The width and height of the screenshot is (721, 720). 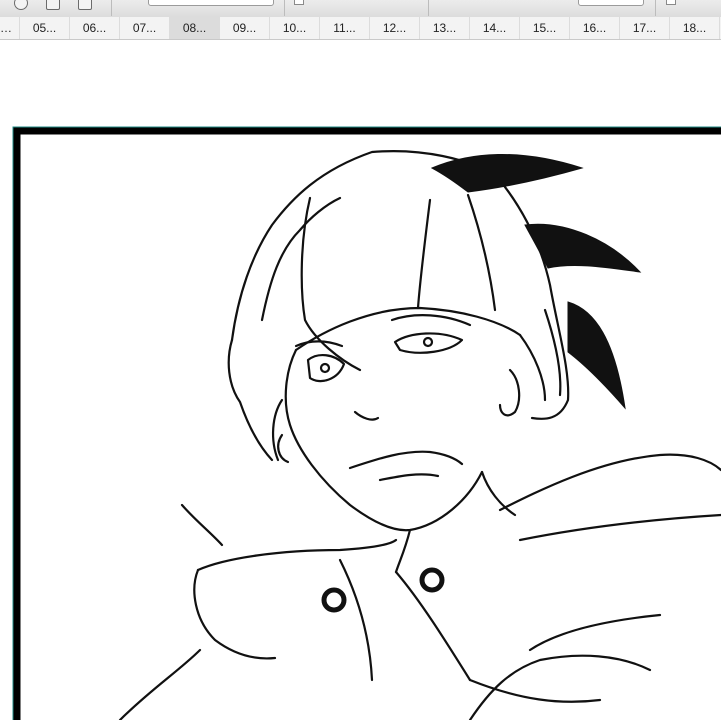 What do you see at coordinates (498, 493) in the screenshot?
I see `neck-line` at bounding box center [498, 493].